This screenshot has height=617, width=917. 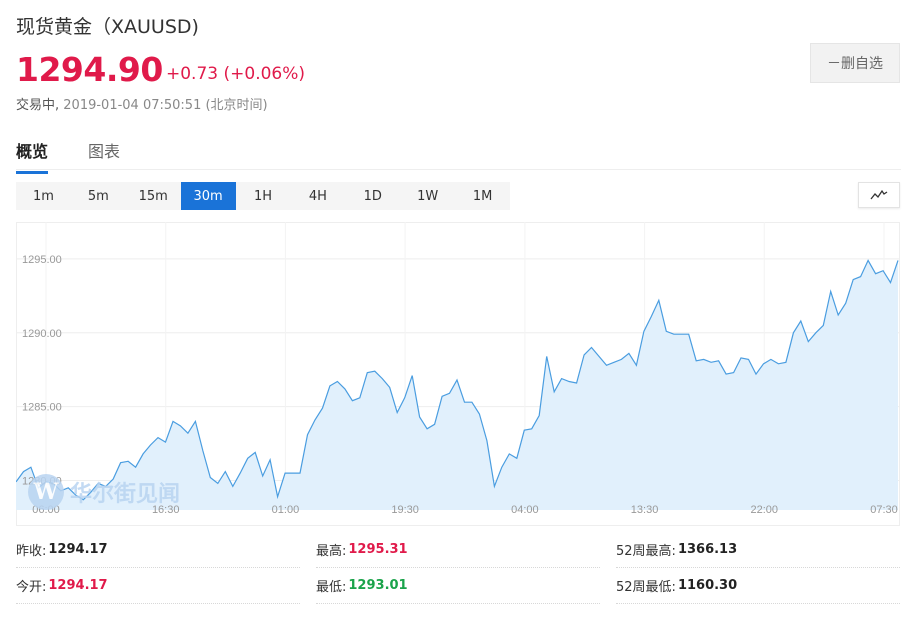 I want to click on period-4h: 4H, so click(x=317, y=196).